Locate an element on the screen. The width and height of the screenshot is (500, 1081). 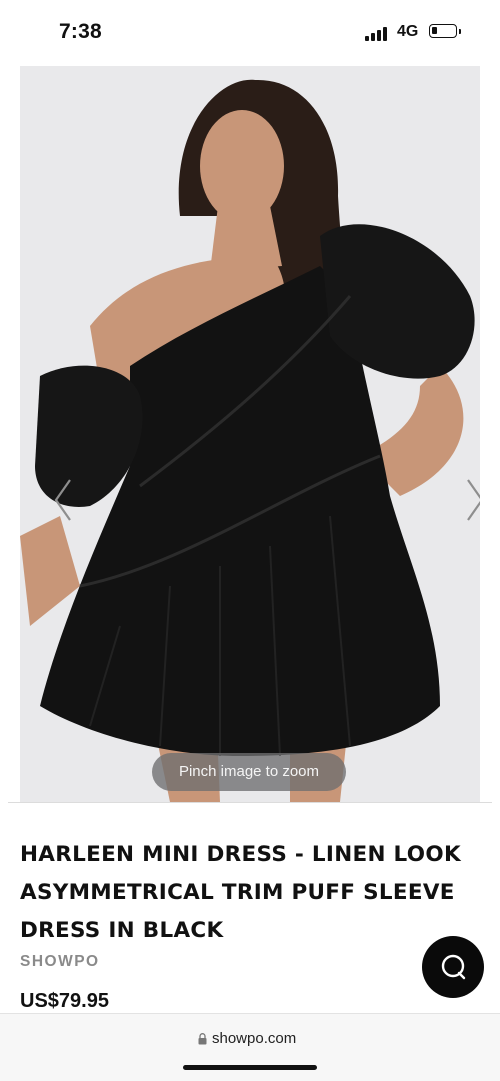
brand-name: SHOWPO is located at coordinates (60, 962).